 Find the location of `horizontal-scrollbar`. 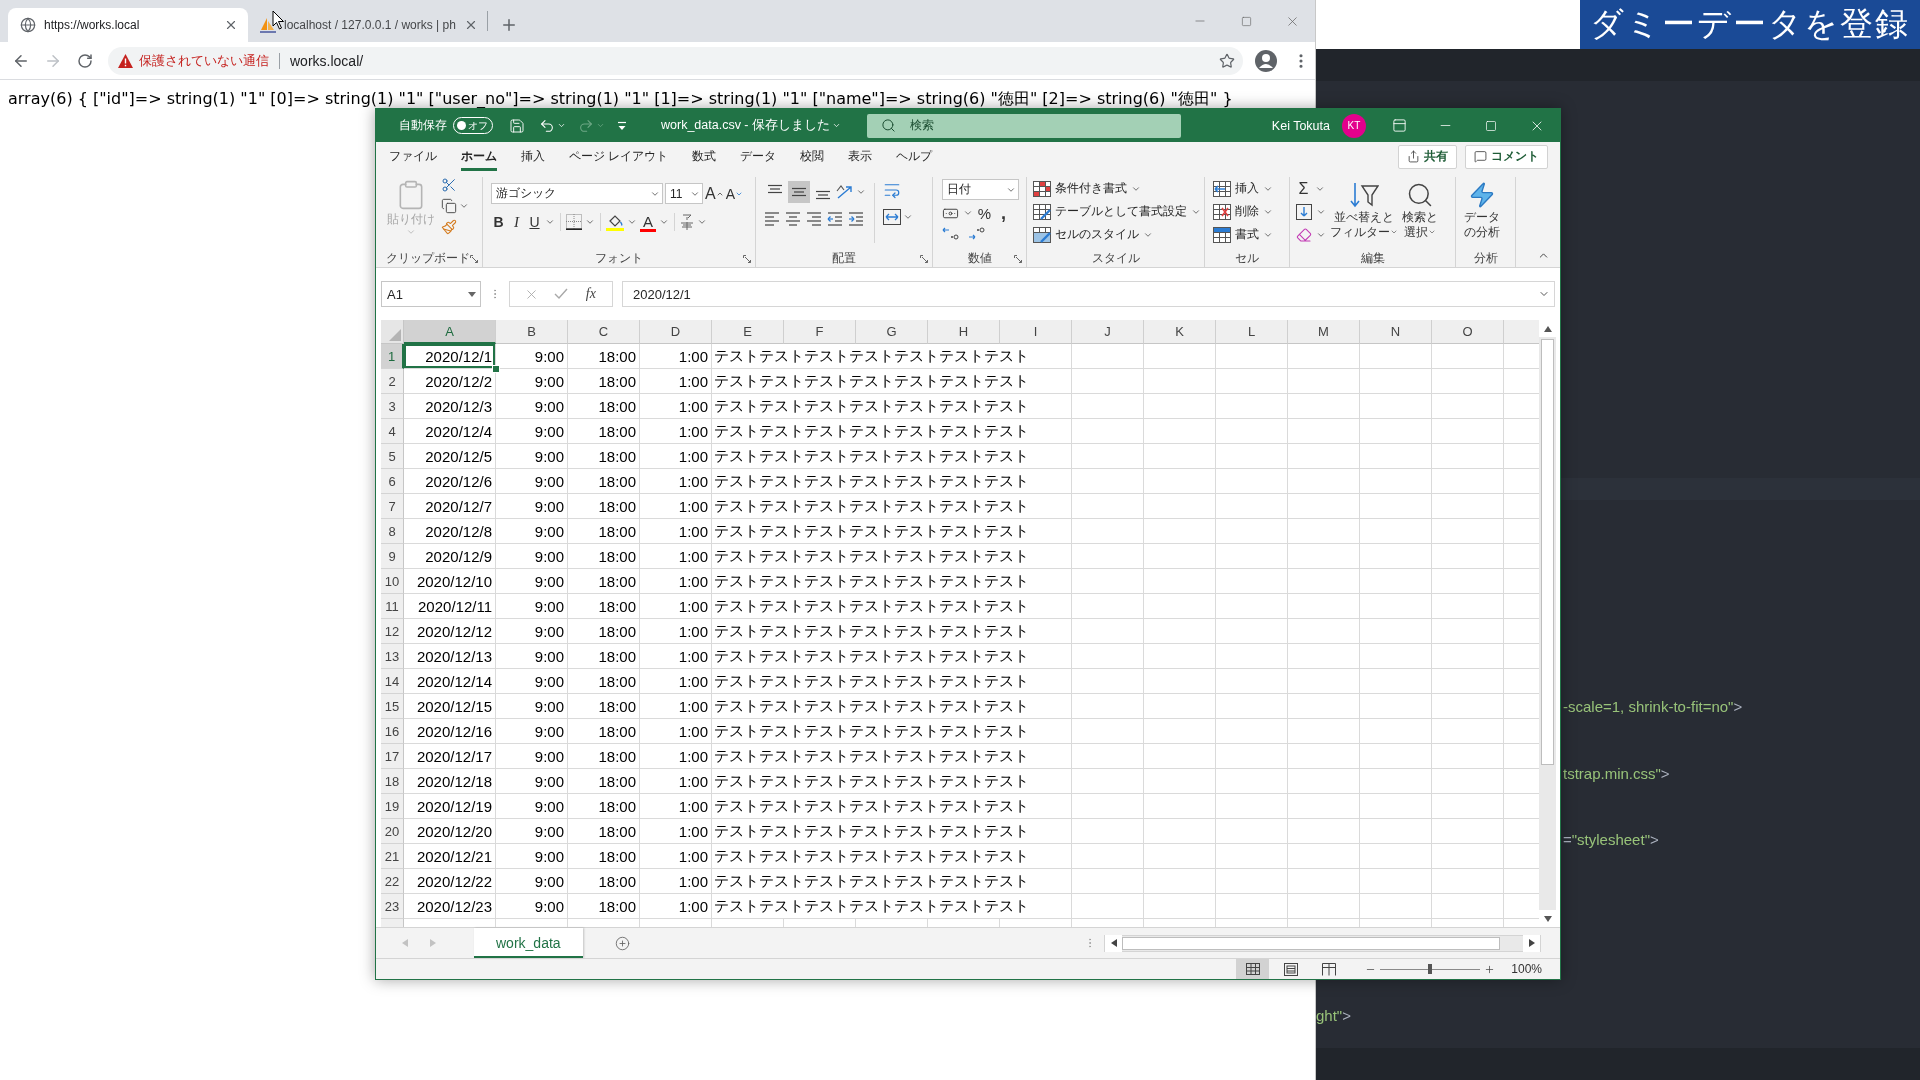

horizontal-scrollbar is located at coordinates (1322, 943).